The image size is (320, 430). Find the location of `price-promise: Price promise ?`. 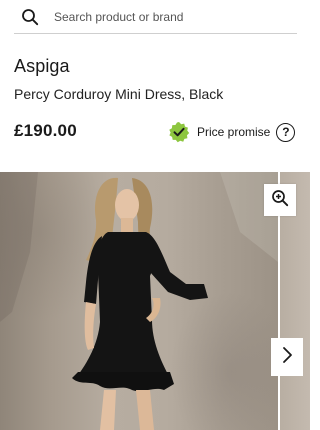

price-promise: Price promise ? is located at coordinates (232, 132).